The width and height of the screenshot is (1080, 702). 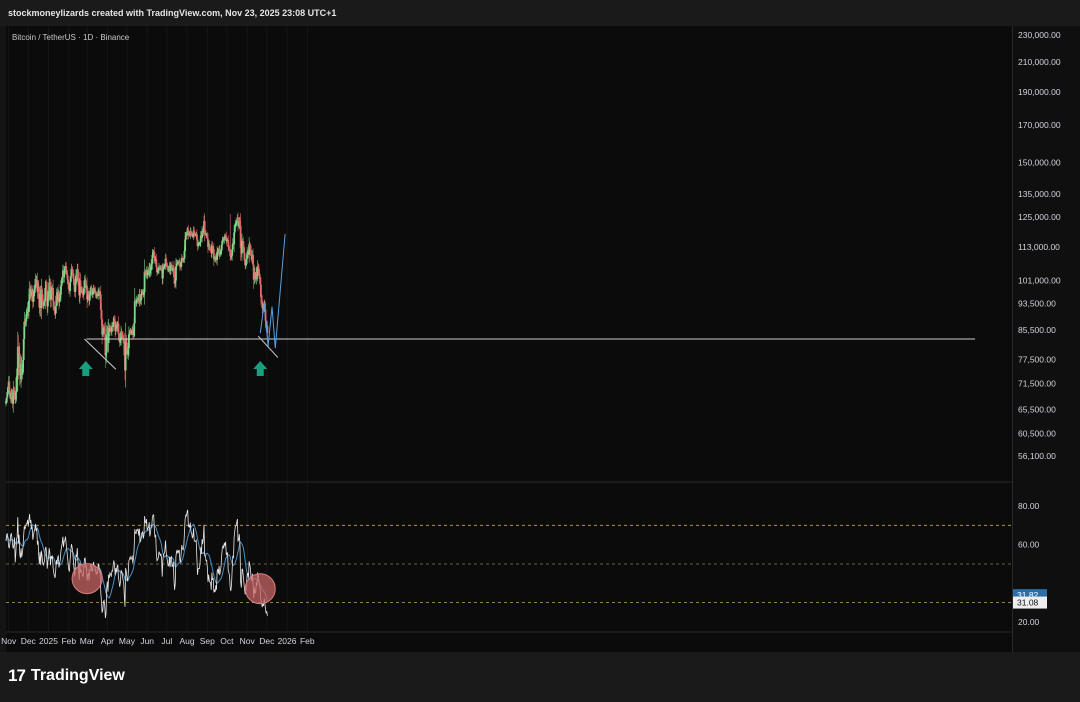 I want to click on price-tick-label: 93,500.00, so click(x=1037, y=304).